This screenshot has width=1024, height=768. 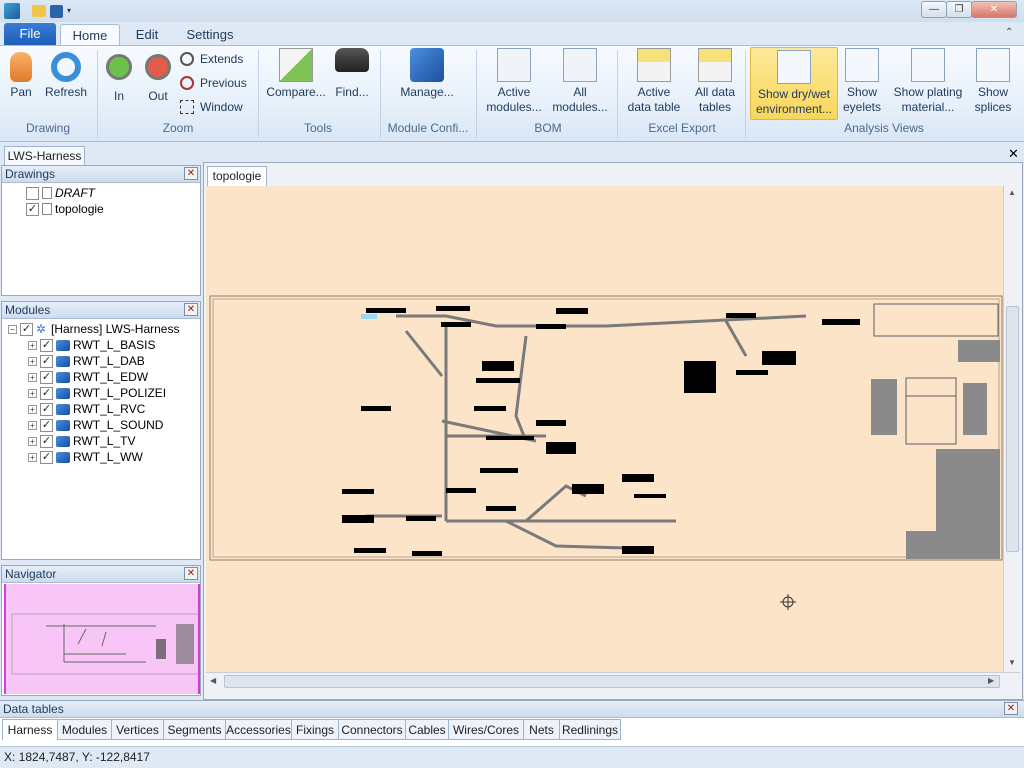 What do you see at coordinates (1009, 32) in the screenshot?
I see `collapse-ribbon-icon: ⌃` at bounding box center [1009, 32].